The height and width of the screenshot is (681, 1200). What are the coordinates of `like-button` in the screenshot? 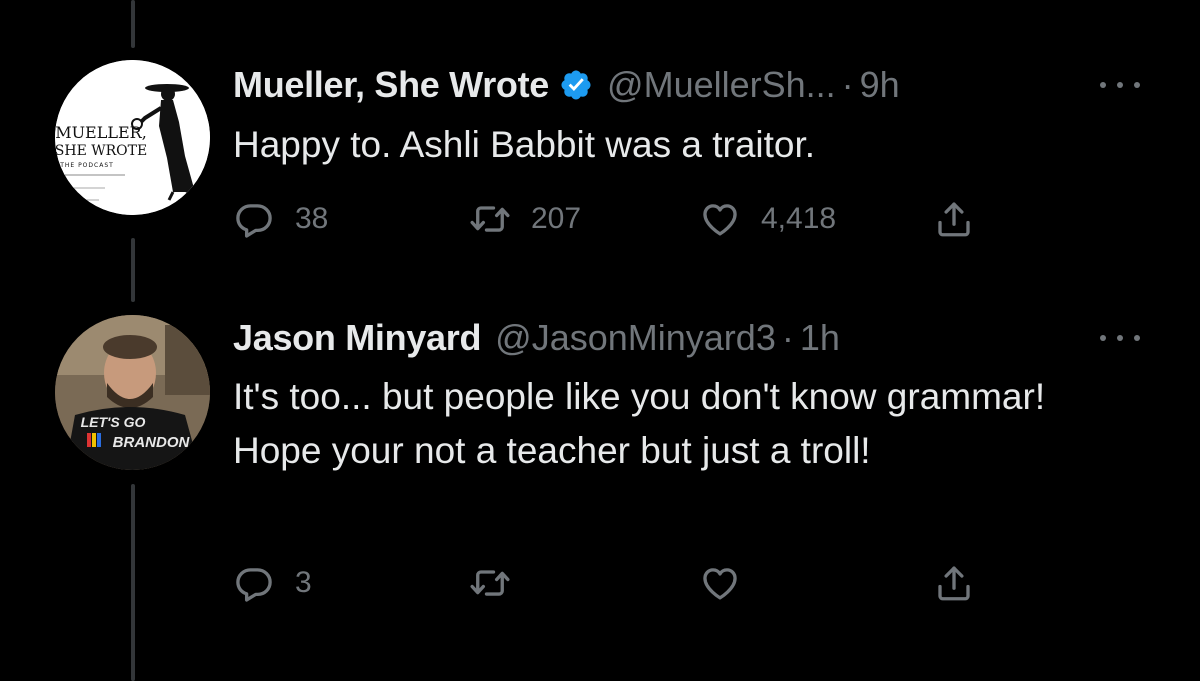 It's located at (730, 583).